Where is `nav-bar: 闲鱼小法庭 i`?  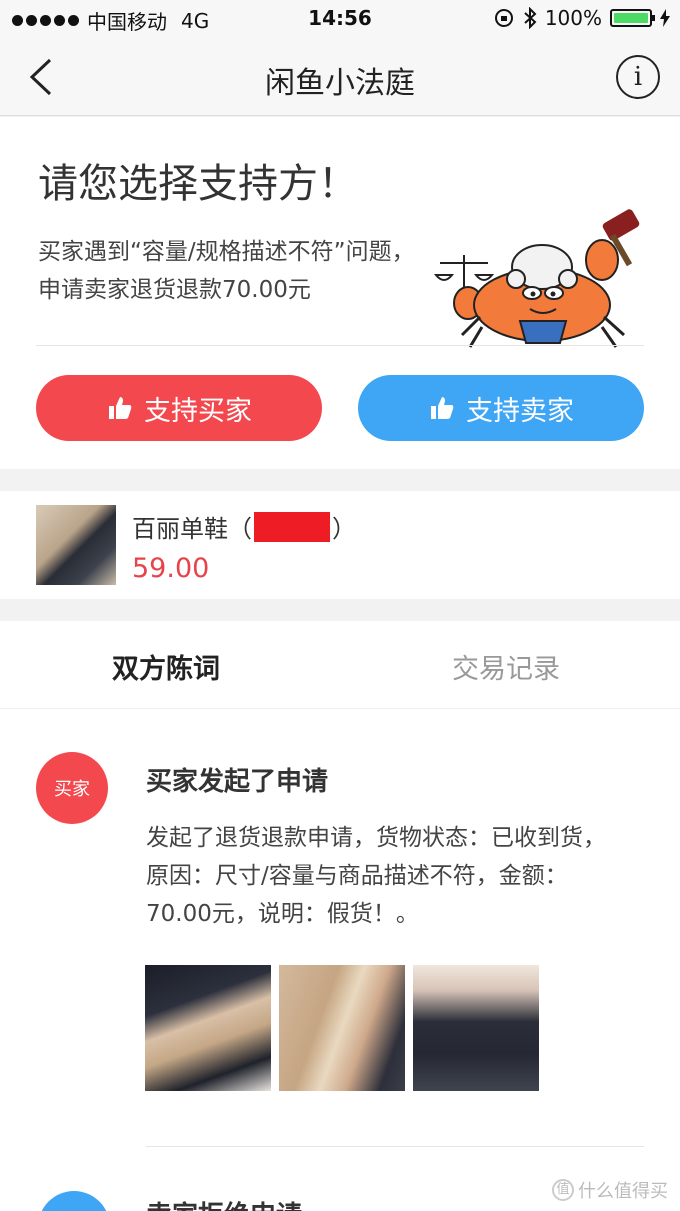
nav-bar: 闲鱼小法庭 i is located at coordinates (340, 77).